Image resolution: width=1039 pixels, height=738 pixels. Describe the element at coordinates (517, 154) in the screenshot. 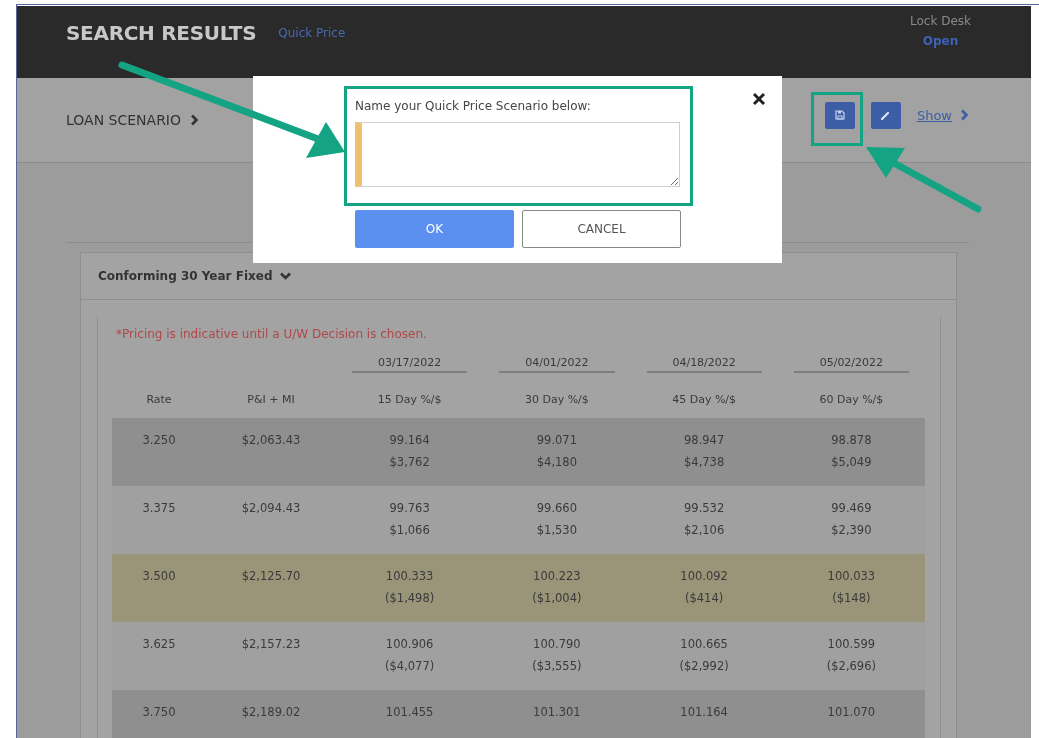

I see `scenario-name-field` at that location.